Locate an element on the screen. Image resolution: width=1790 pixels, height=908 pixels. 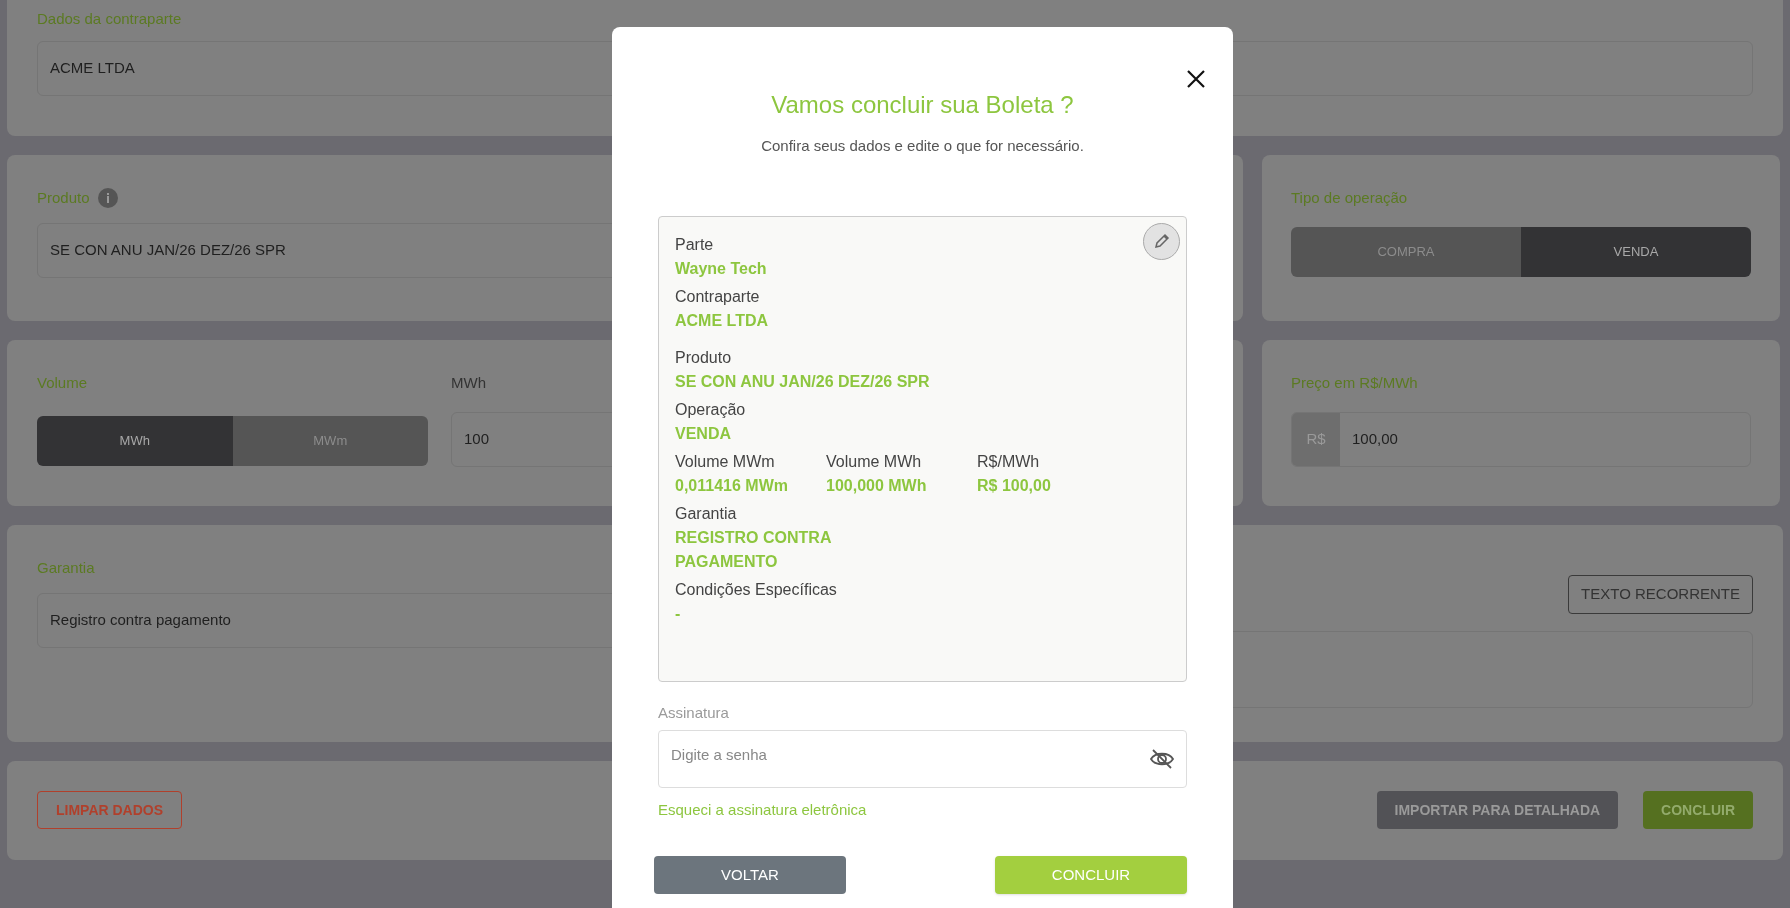
edit-button is located at coordinates (1161, 241).